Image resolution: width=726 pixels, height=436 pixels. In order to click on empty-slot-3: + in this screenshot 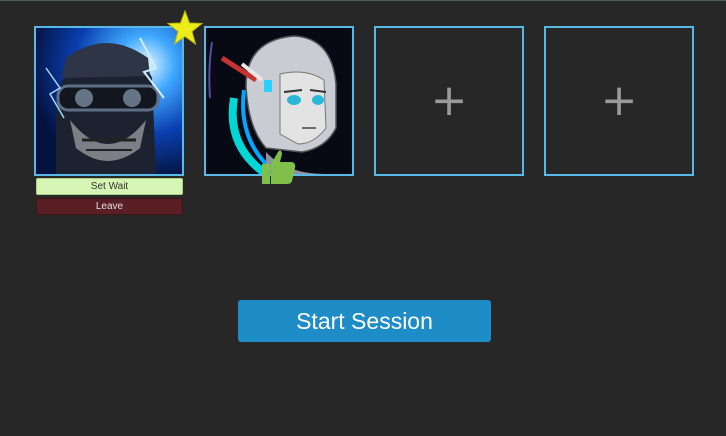, I will do `click(449, 101)`.